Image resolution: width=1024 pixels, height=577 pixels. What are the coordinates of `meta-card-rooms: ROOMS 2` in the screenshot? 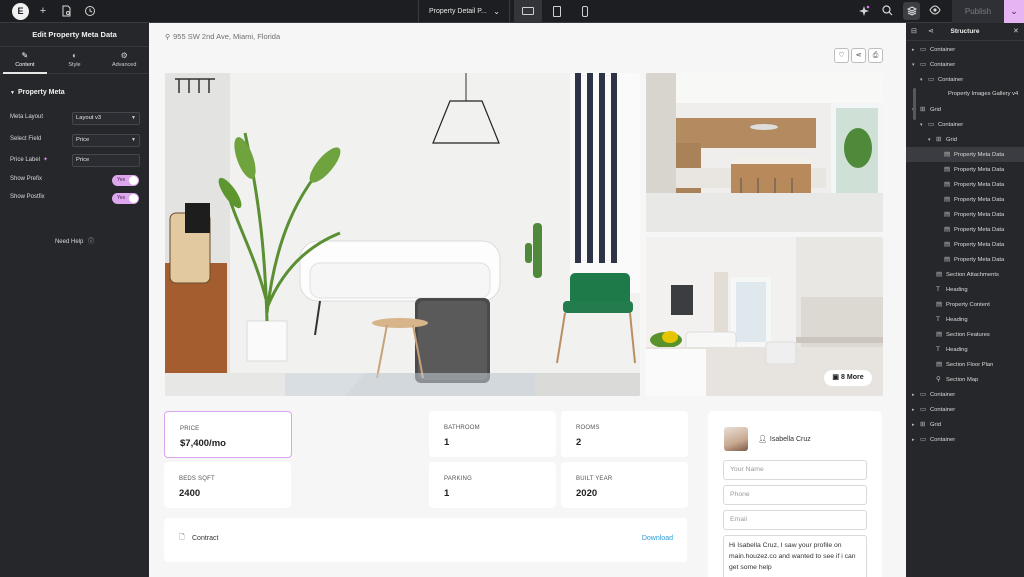 It's located at (624, 434).